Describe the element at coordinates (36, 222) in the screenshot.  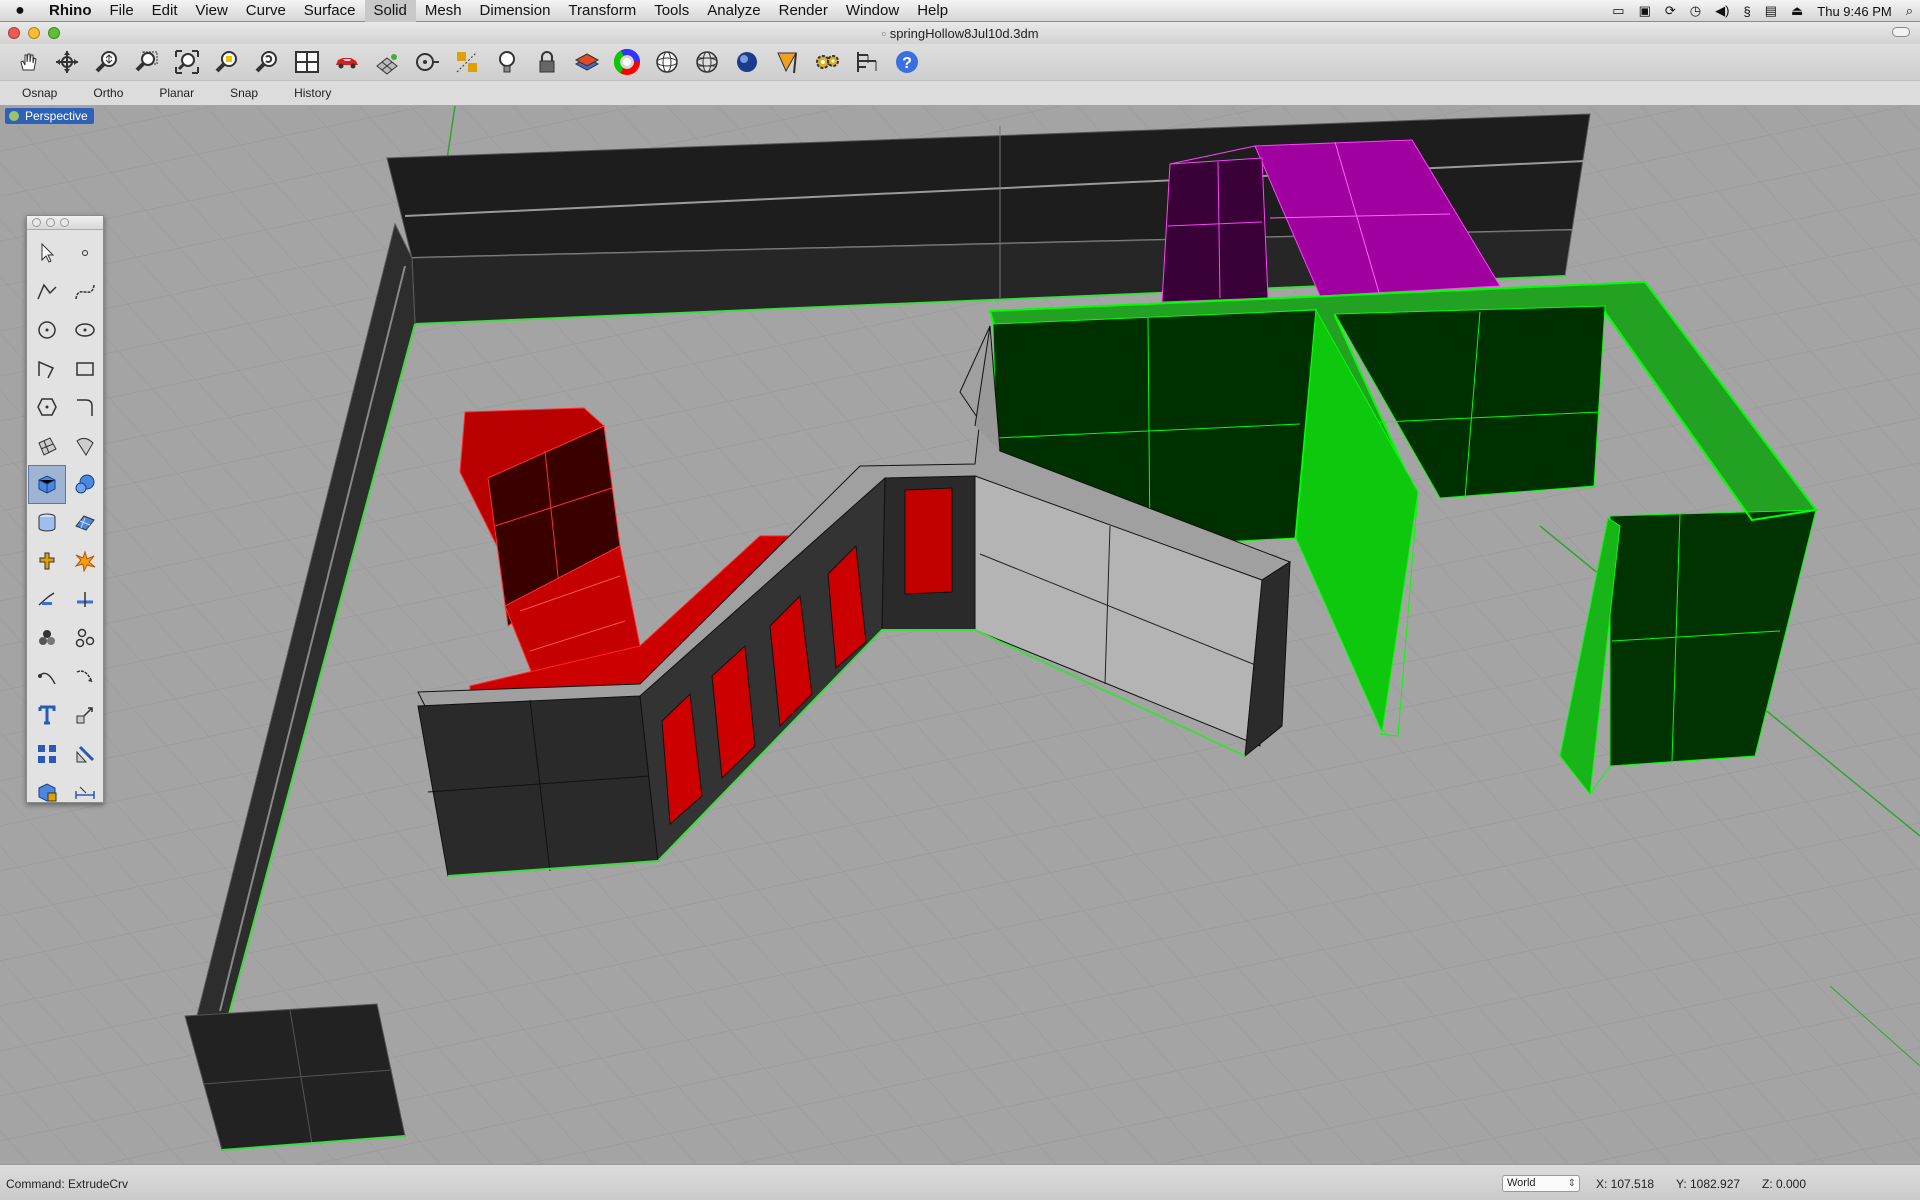
I see `palette-close-button` at that location.